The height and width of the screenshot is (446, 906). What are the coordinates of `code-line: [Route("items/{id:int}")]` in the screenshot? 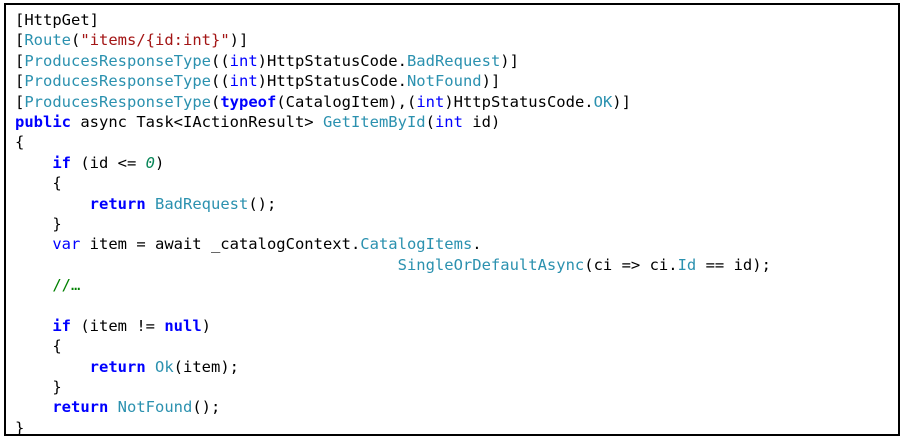 It's located at (393, 40).